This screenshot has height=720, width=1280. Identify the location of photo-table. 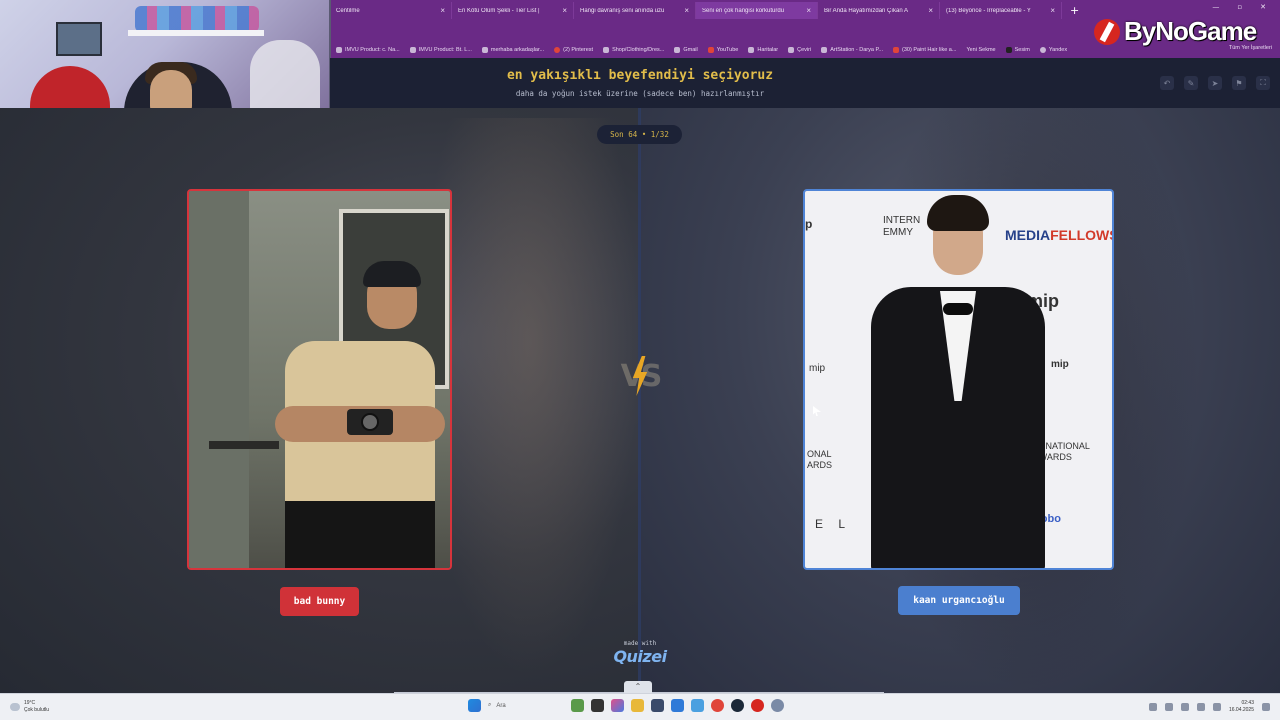
(244, 445).